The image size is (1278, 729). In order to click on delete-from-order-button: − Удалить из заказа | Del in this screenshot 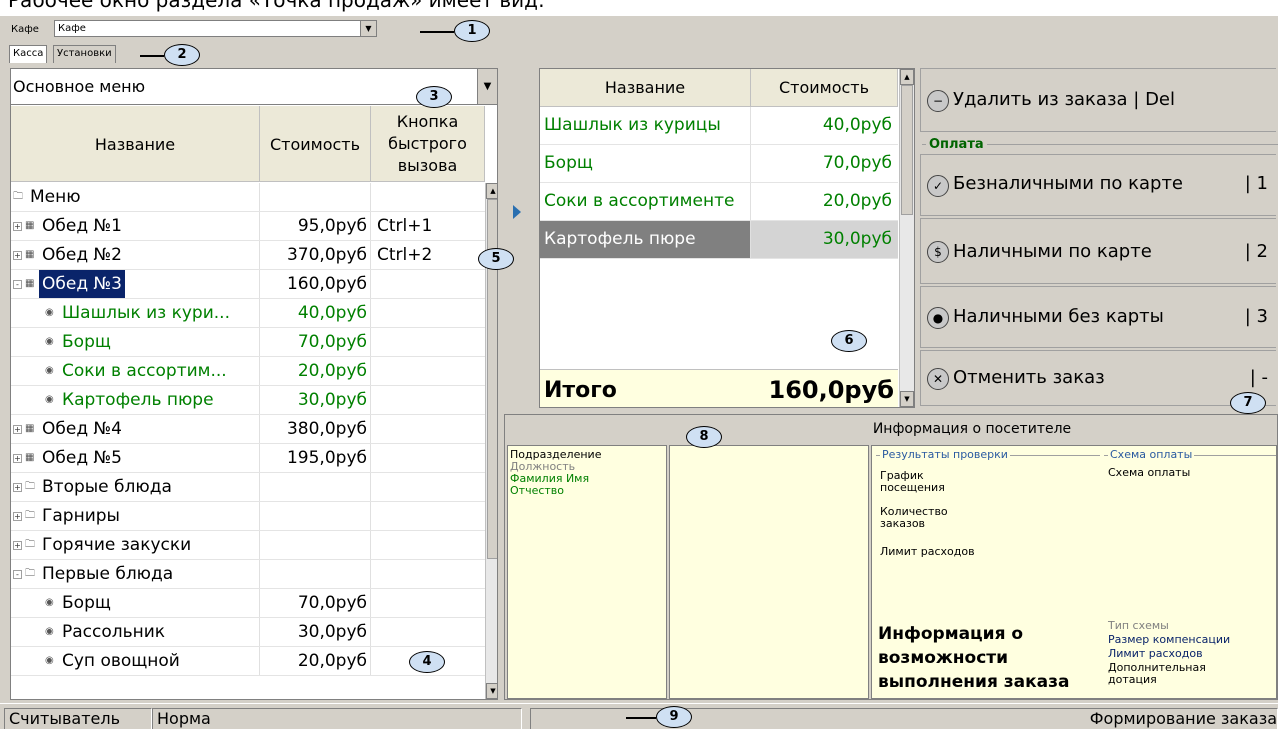, I will do `click(1098, 100)`.